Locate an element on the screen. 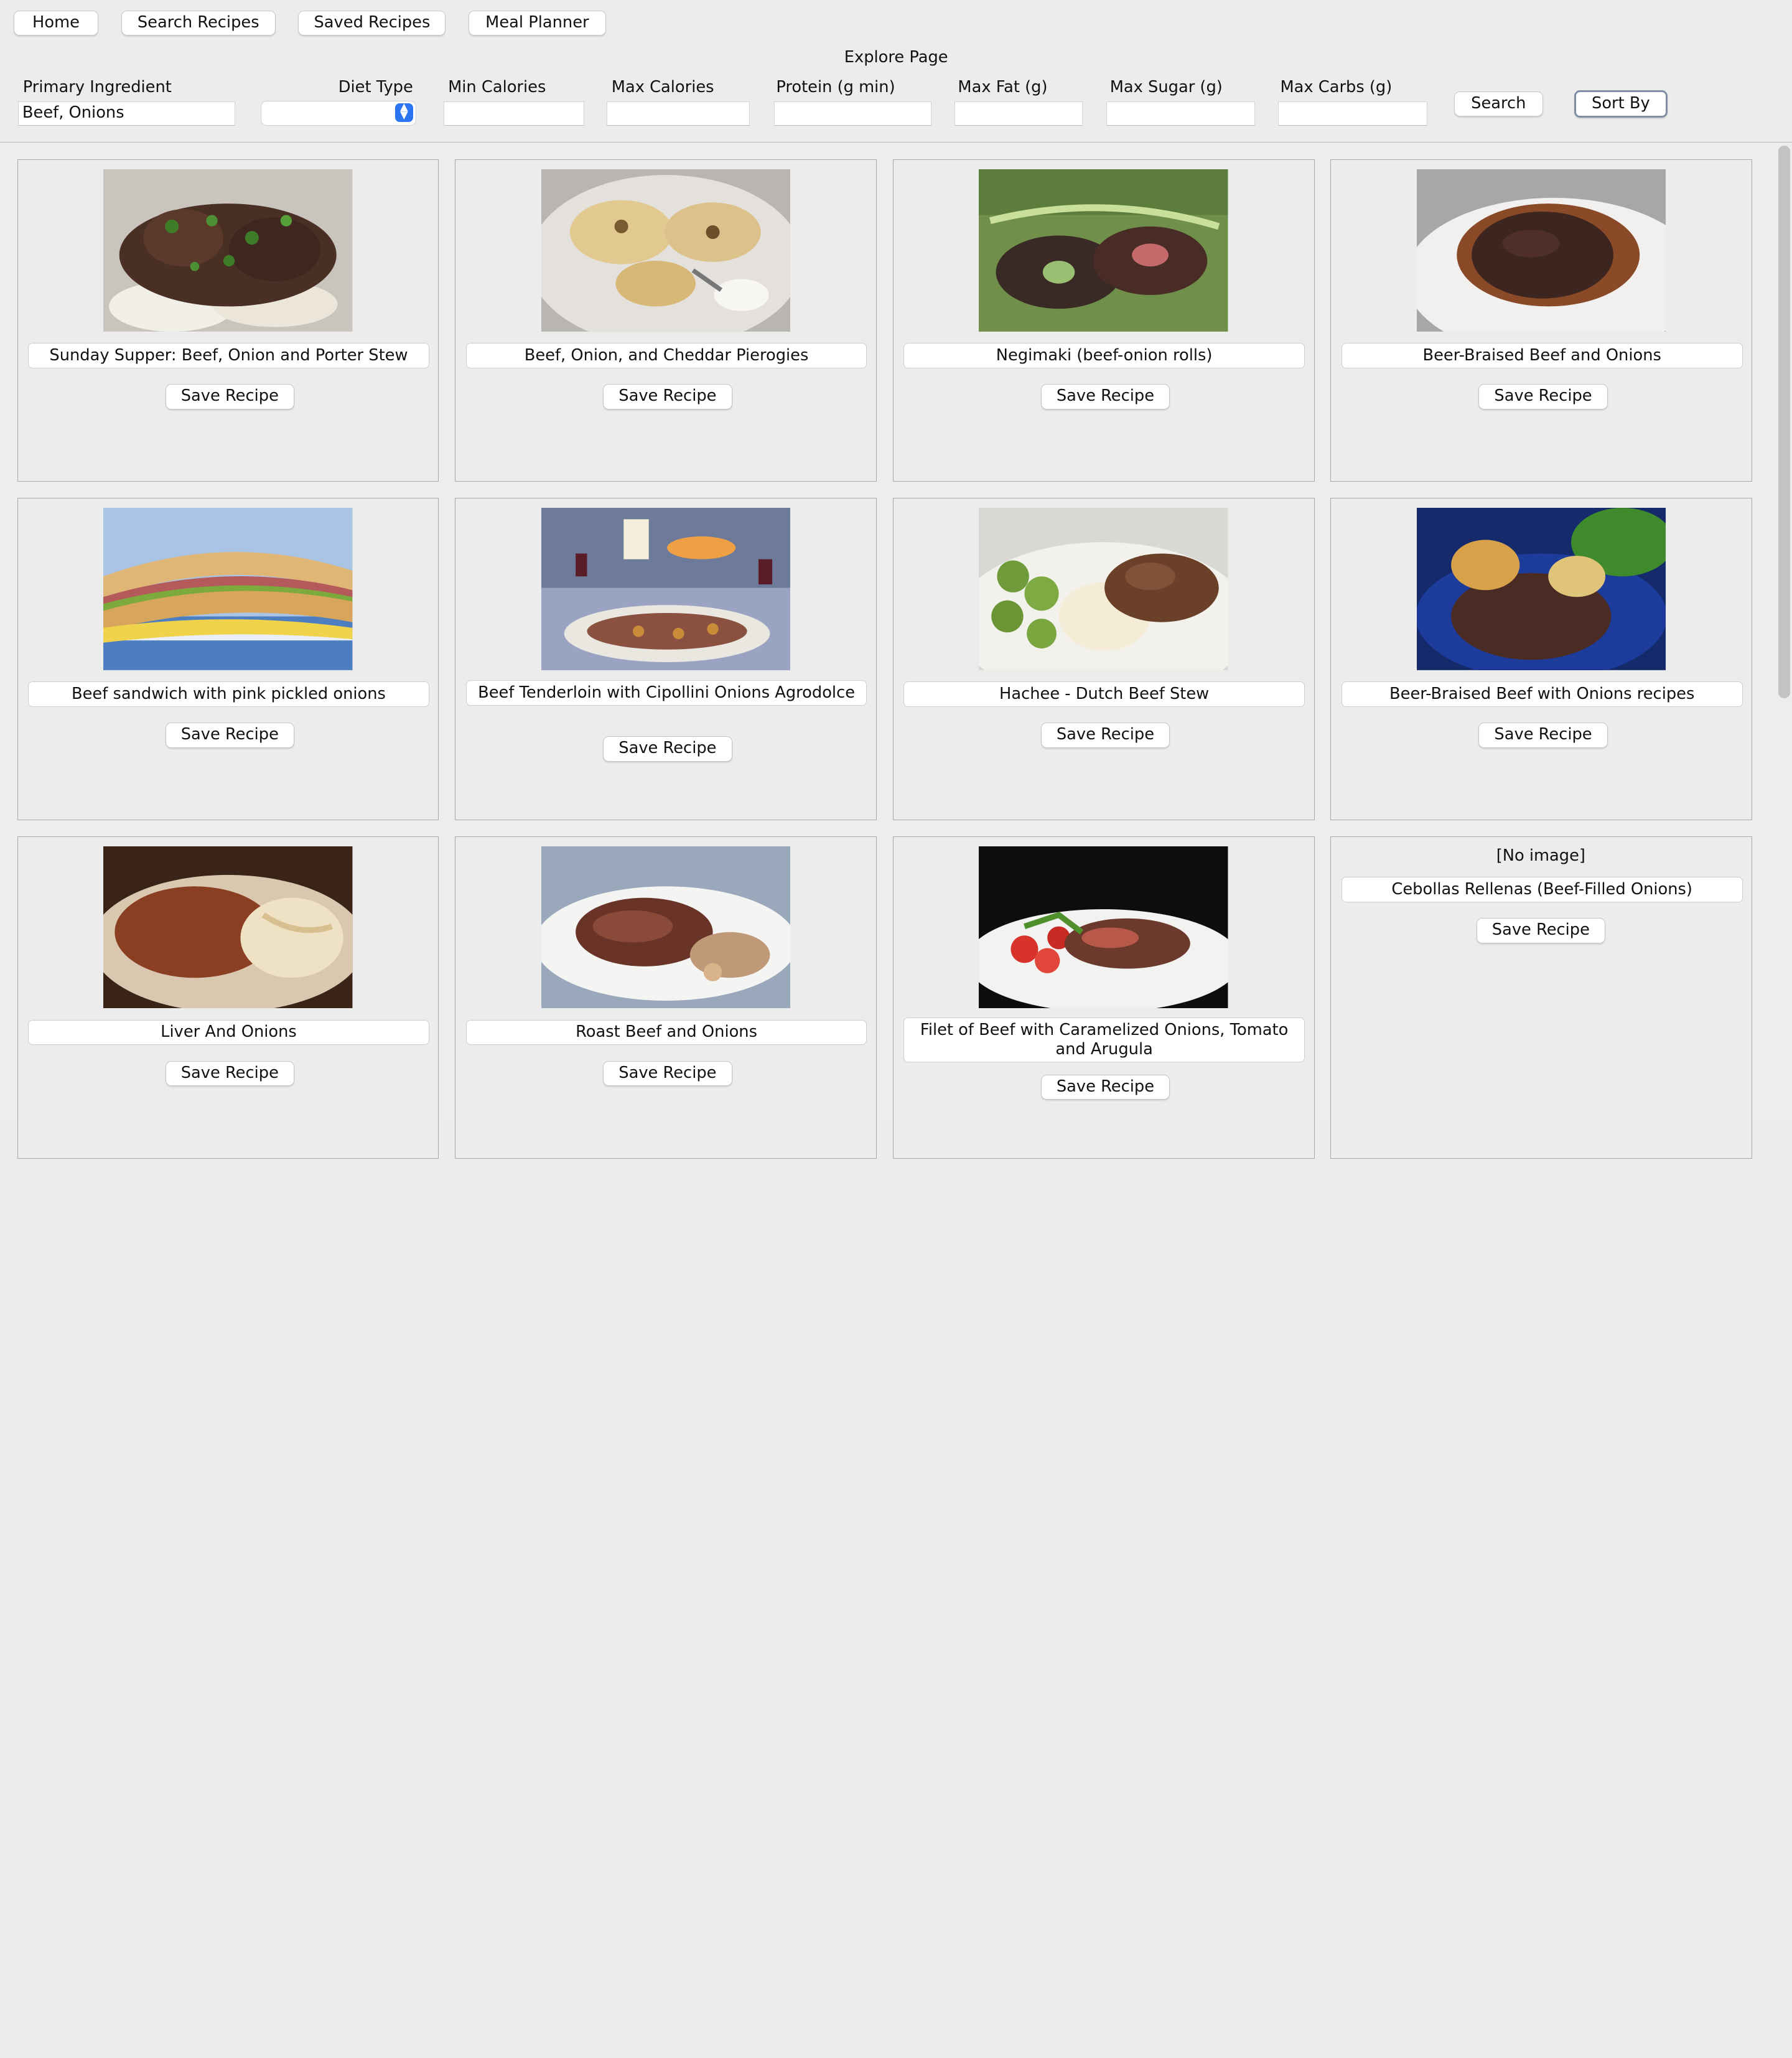 The height and width of the screenshot is (2058, 1792). max-sugar-input is located at coordinates (1180, 114).